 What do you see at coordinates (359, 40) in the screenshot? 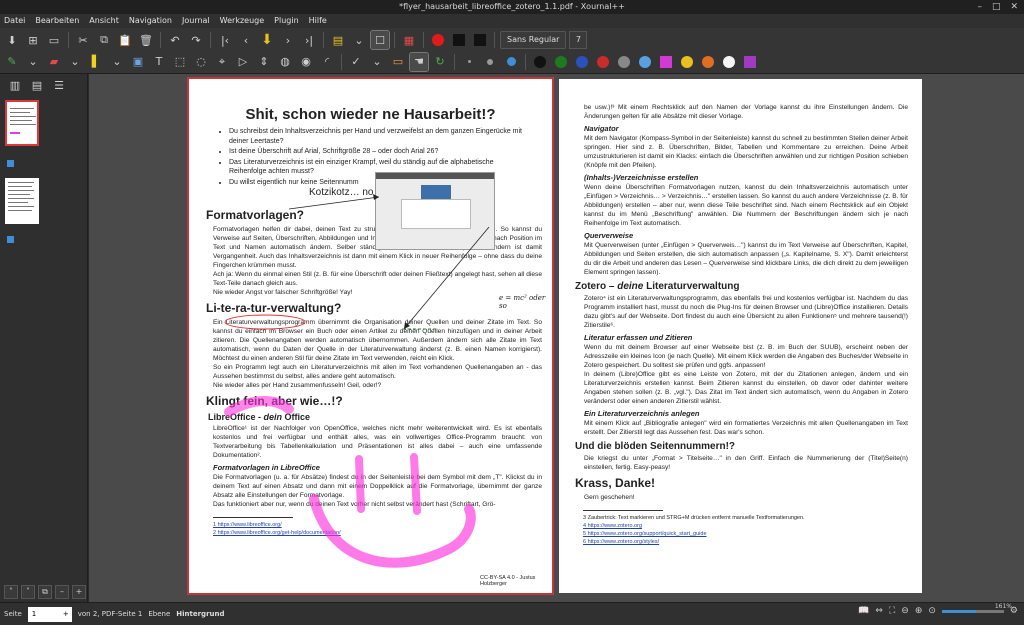
I see `page-dropdown-icon: ⌄` at bounding box center [359, 40].